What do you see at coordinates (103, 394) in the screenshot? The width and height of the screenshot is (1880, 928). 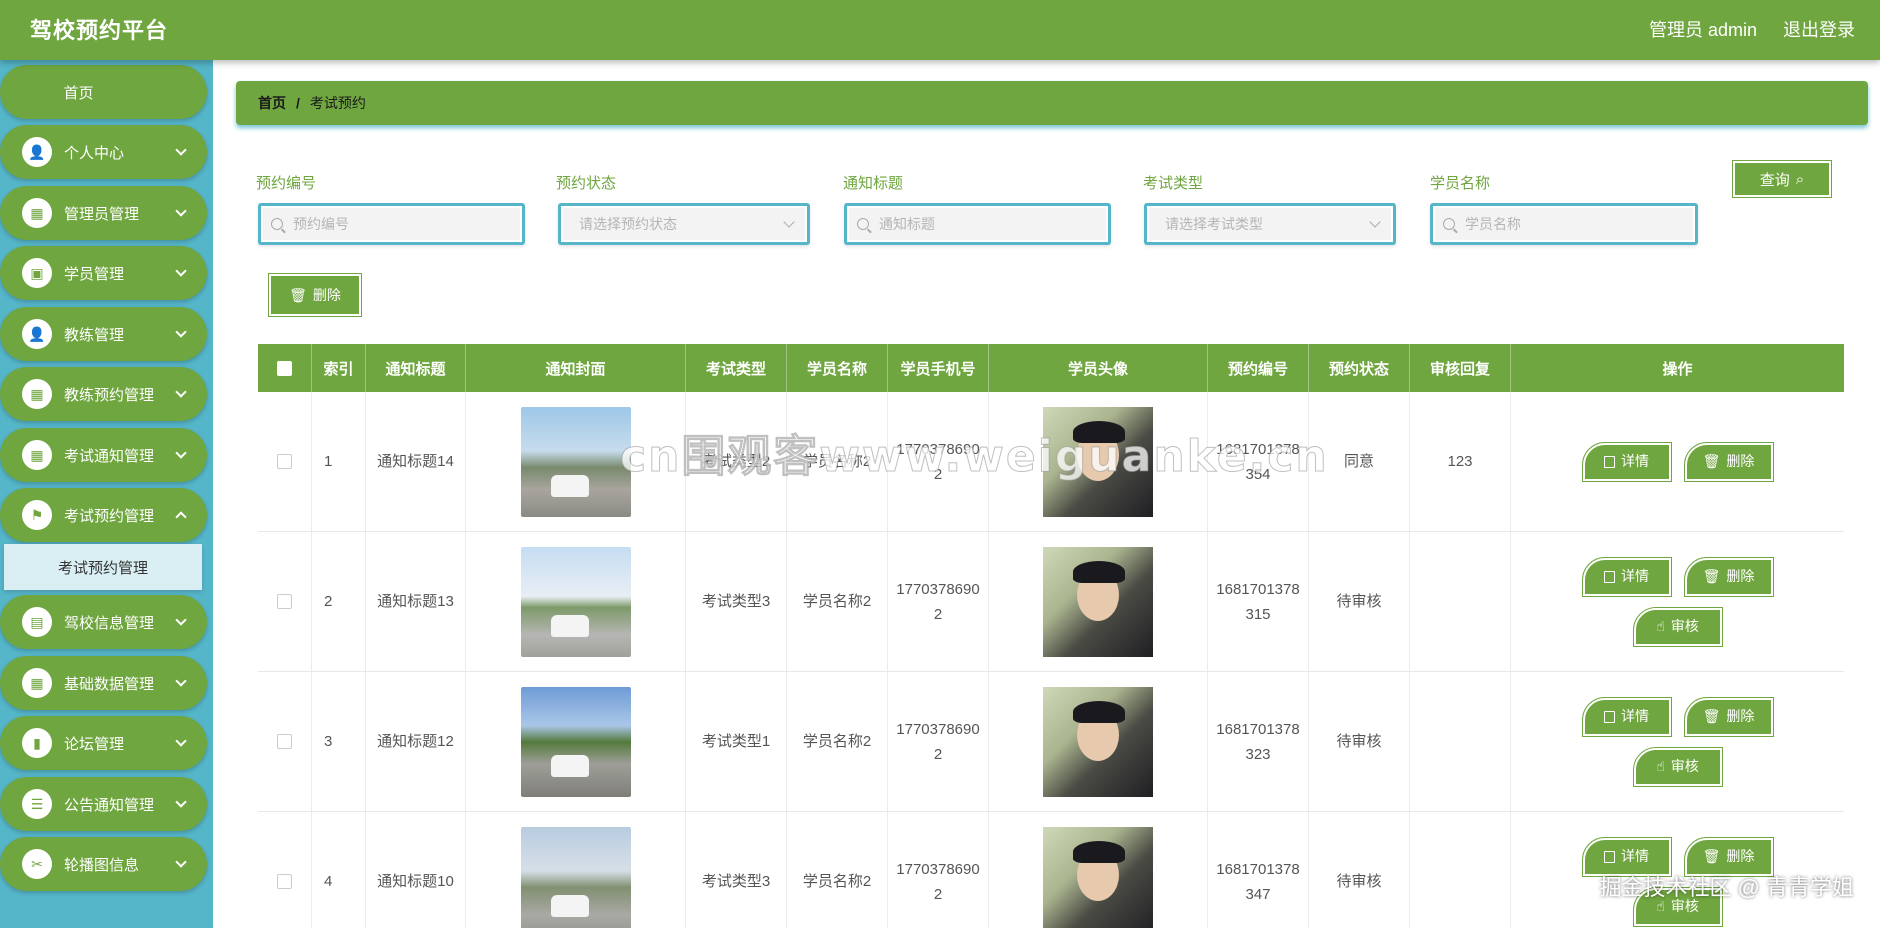 I see `sidebar-item-coach-booking: ▦ 教练预约管理` at bounding box center [103, 394].